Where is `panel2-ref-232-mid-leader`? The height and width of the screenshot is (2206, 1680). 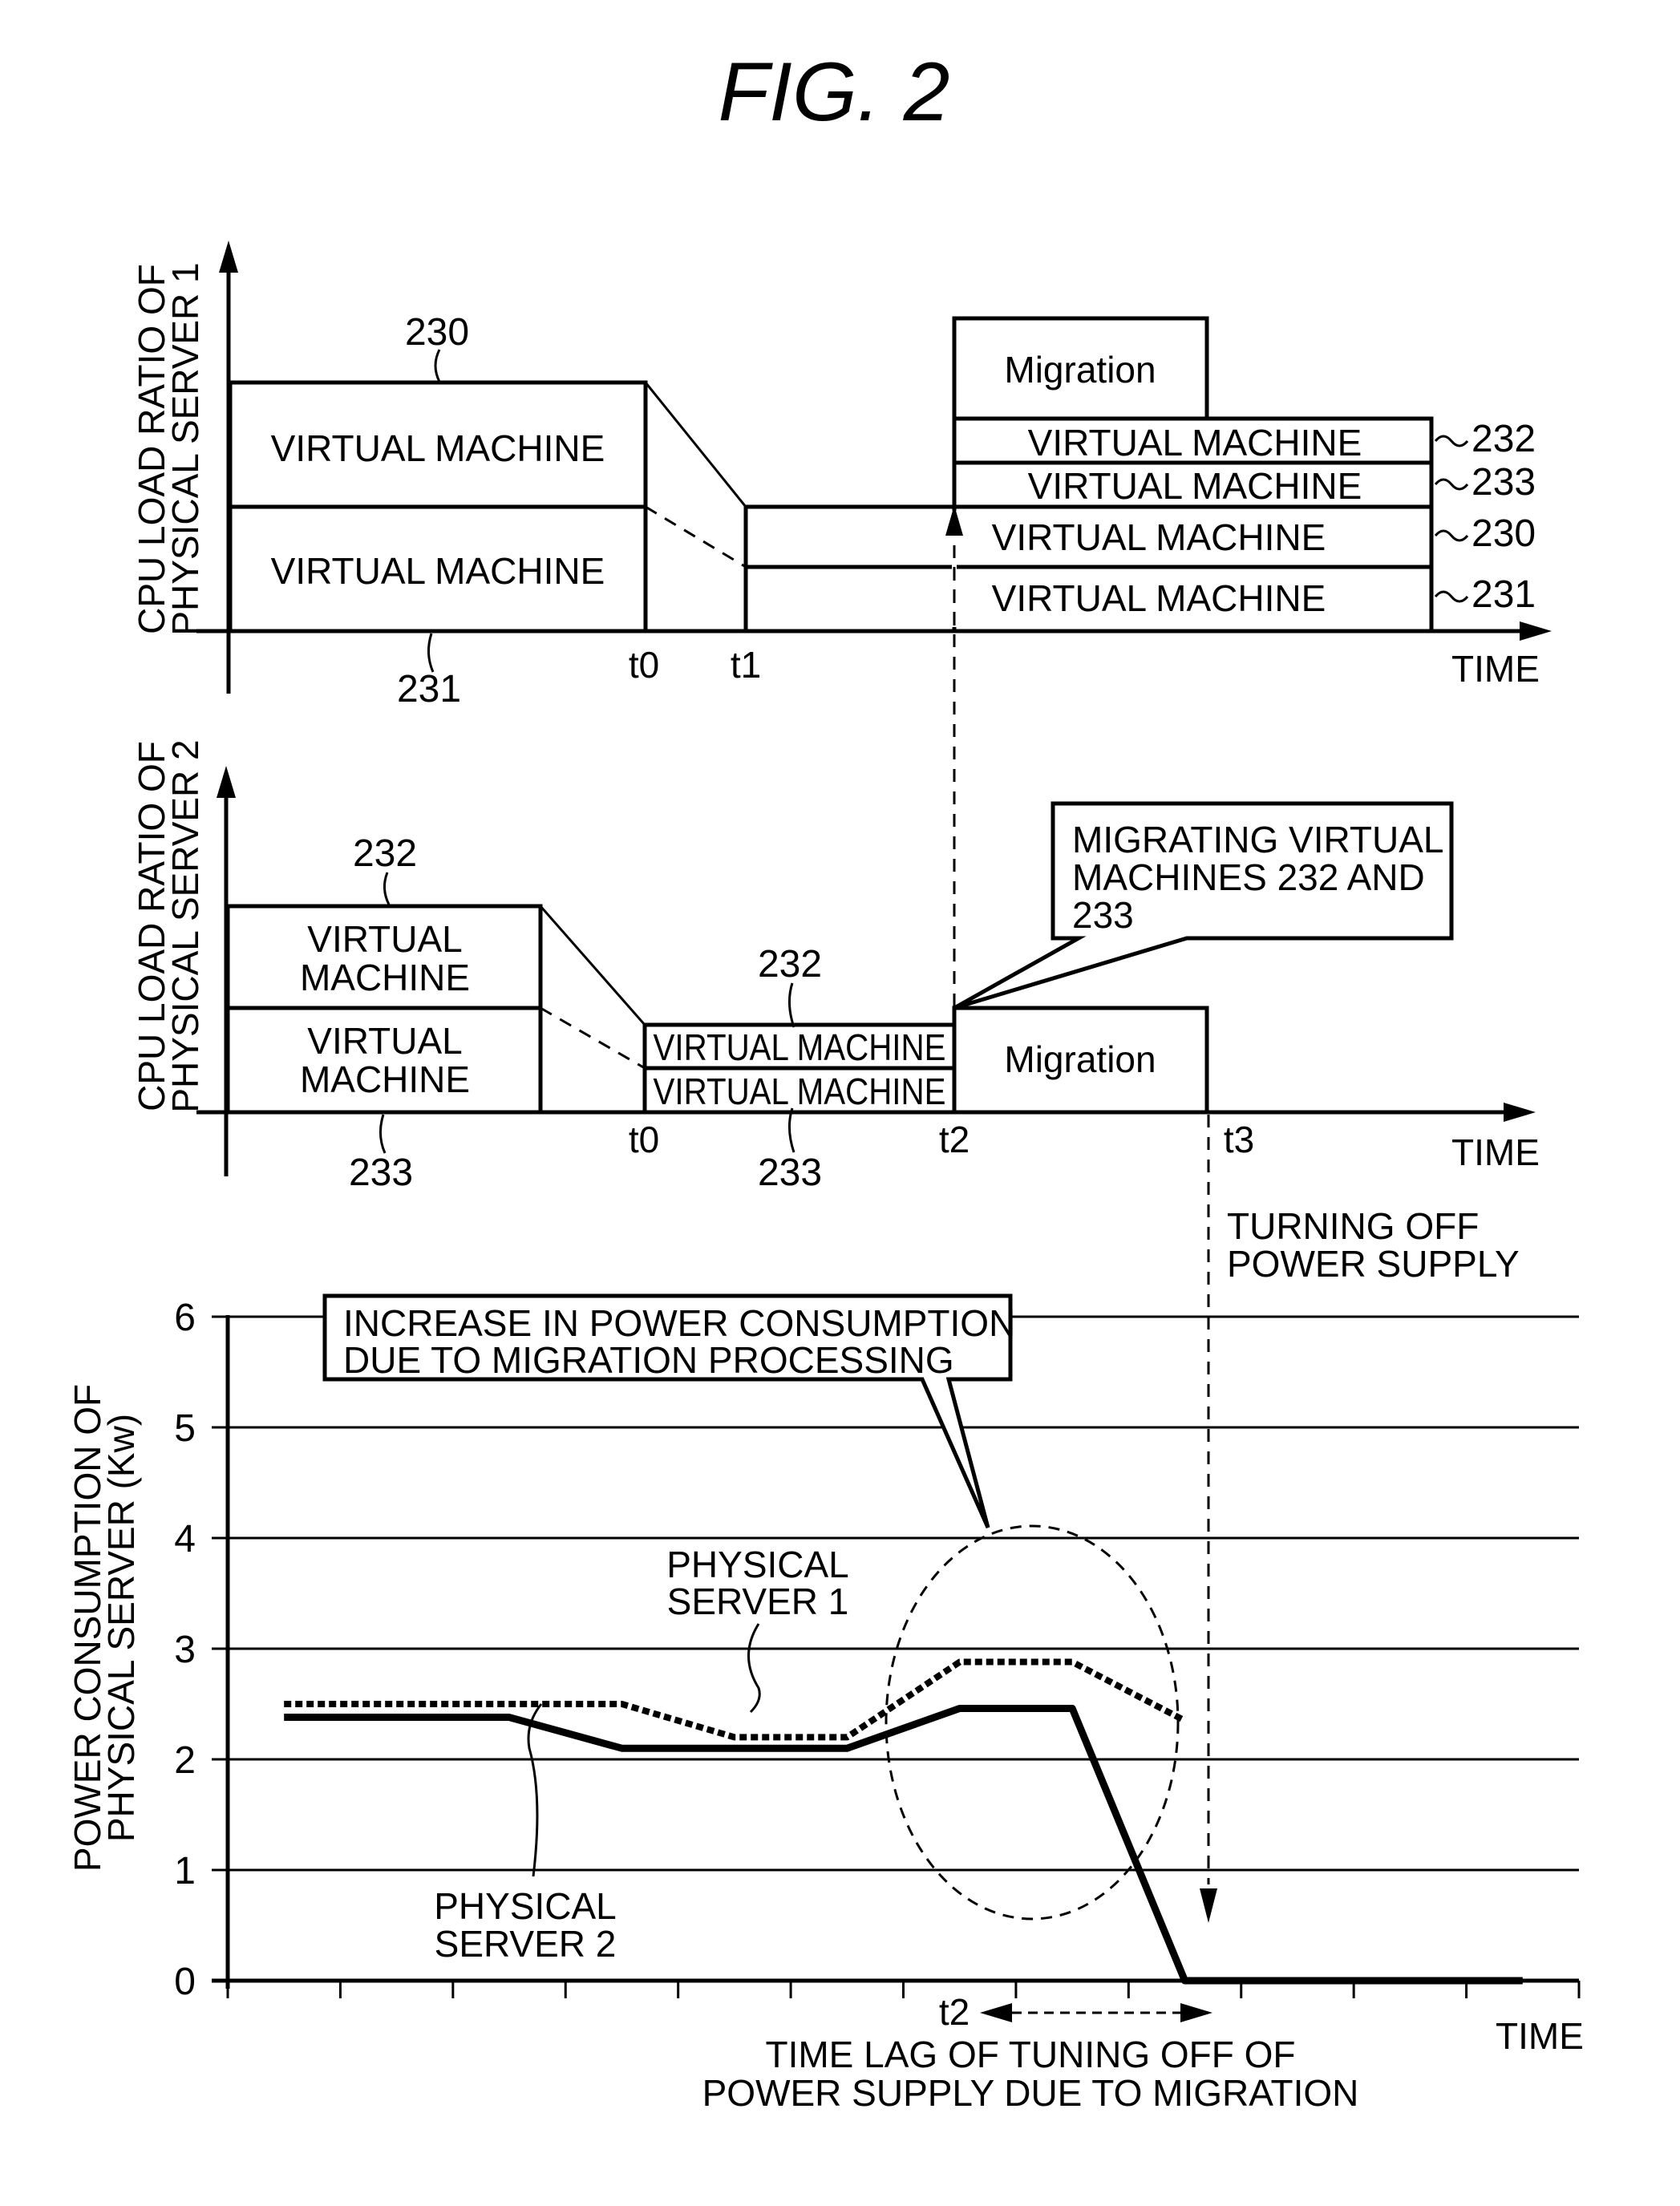 panel2-ref-232-mid-leader is located at coordinates (791, 1005).